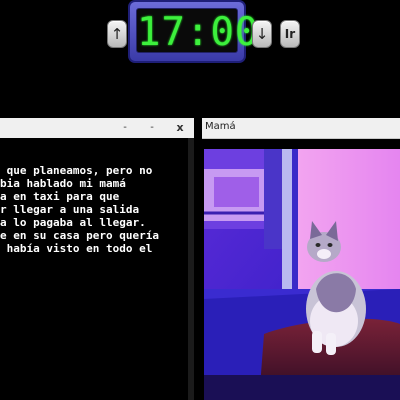  I want to click on go-button: Ir, so click(290, 34).